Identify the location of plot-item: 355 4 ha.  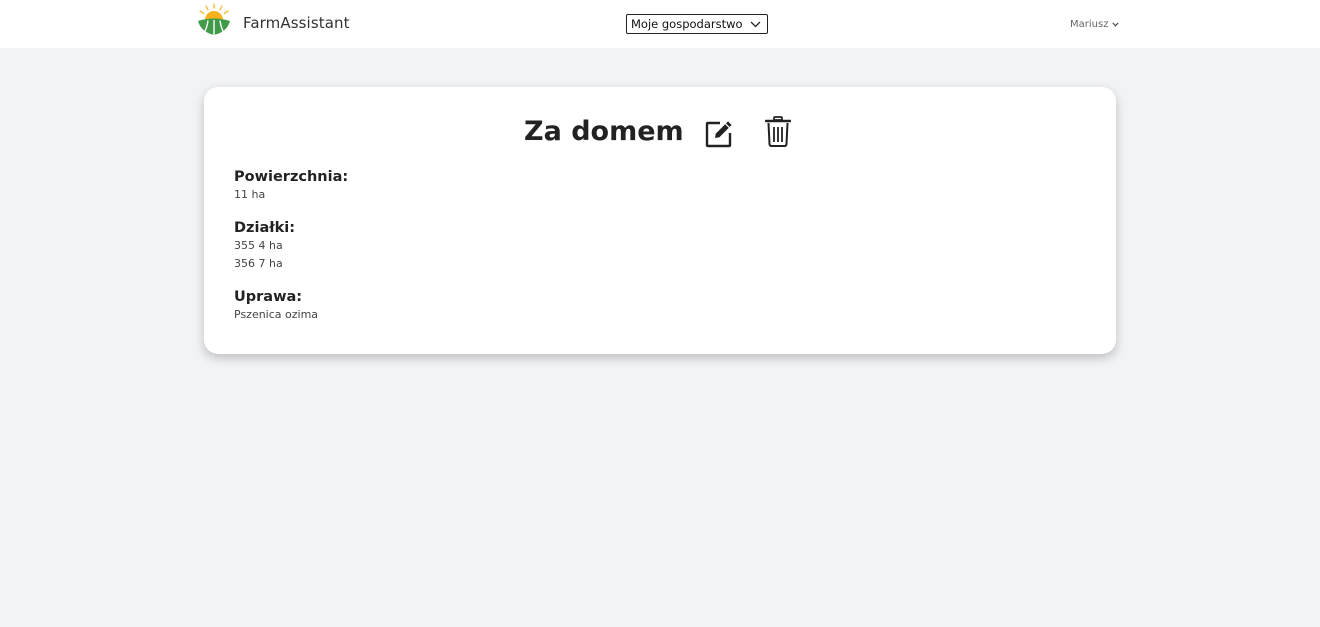
(258, 245).